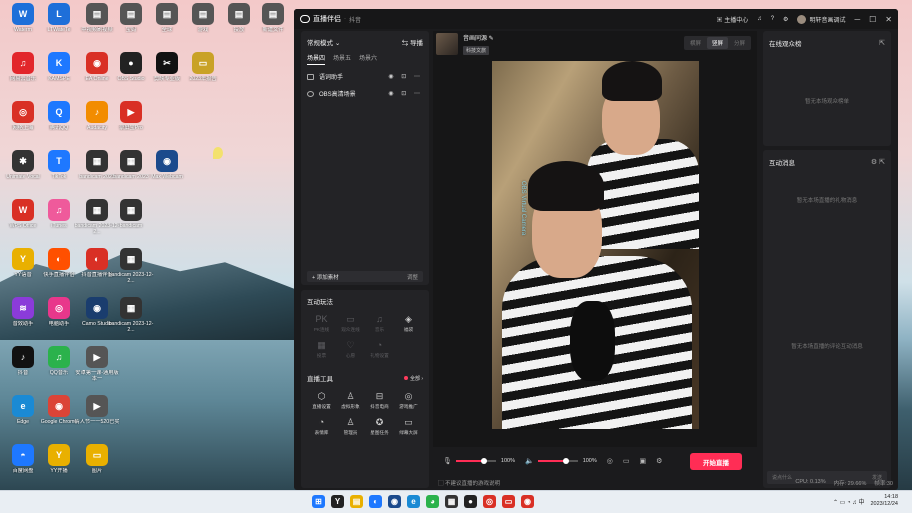  What do you see at coordinates (476, 50) in the screenshot?
I see `category-badge: 科技文旅` at bounding box center [476, 50].